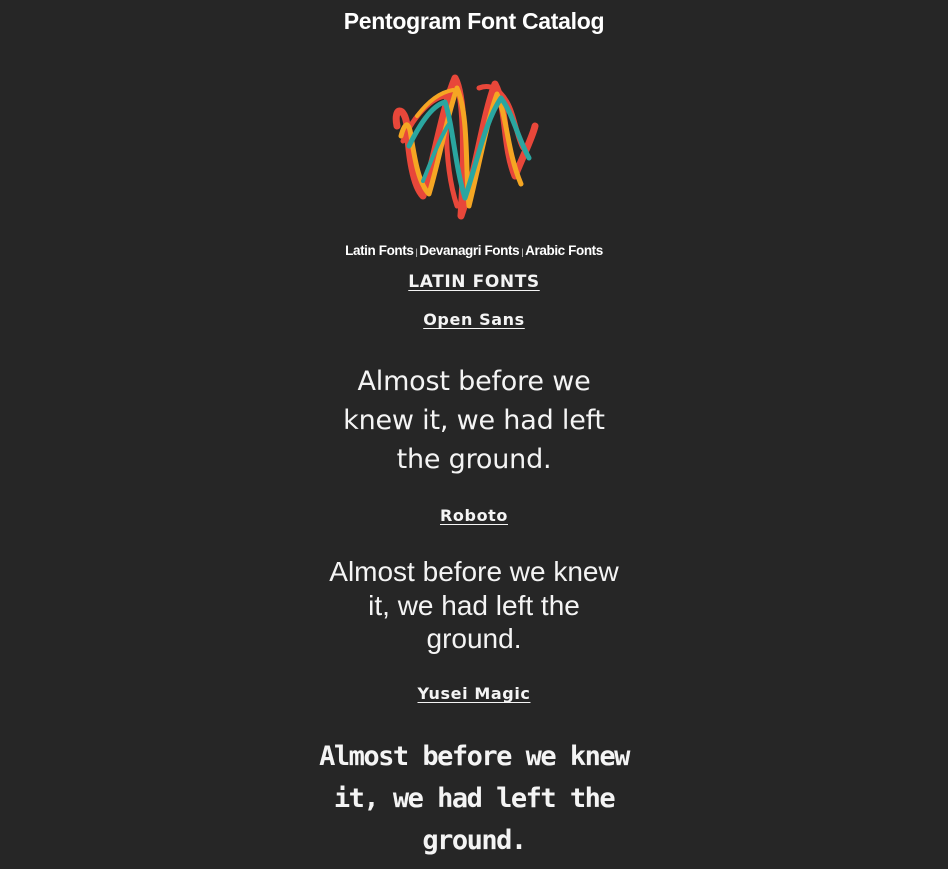  What do you see at coordinates (564, 250) in the screenshot?
I see `nav-link-arabic-fonts: Arabic Fonts` at bounding box center [564, 250].